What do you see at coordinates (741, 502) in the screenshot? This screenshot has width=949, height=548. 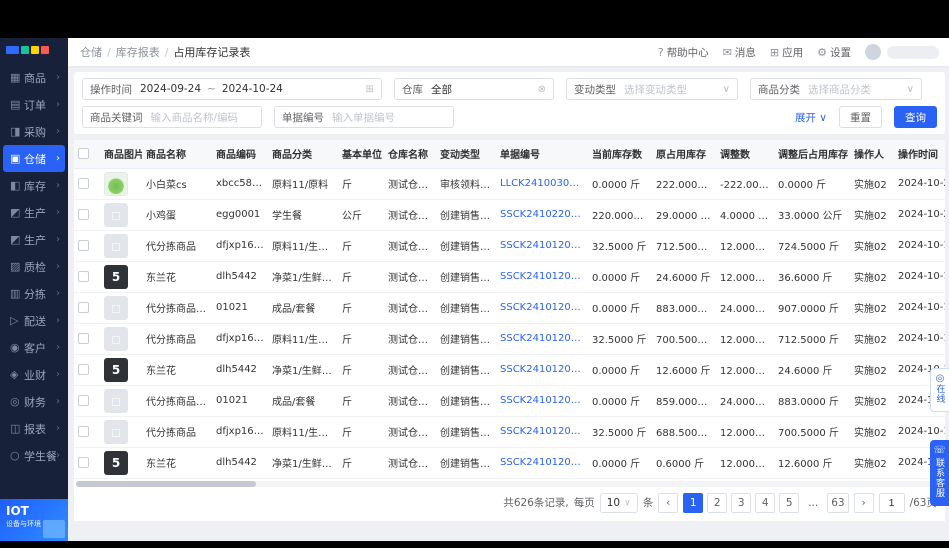 I see `page-number-button: 3` at bounding box center [741, 502].